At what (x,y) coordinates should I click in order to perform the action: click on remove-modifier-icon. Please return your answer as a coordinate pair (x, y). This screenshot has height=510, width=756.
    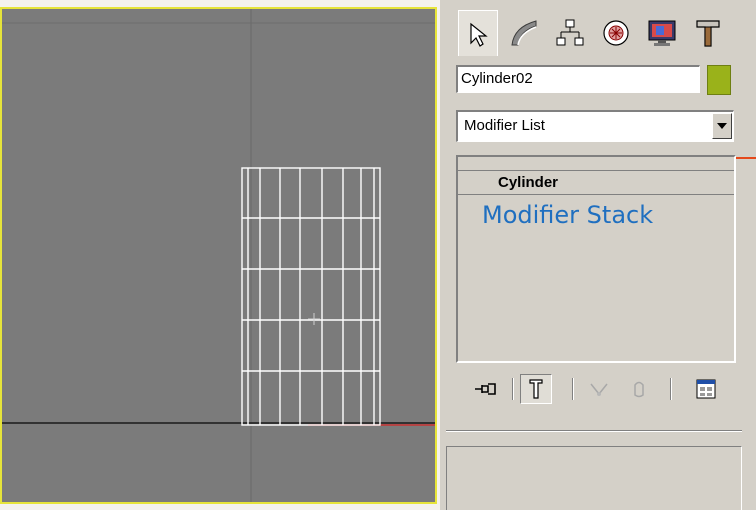
    Looking at the image, I should click on (639, 389).